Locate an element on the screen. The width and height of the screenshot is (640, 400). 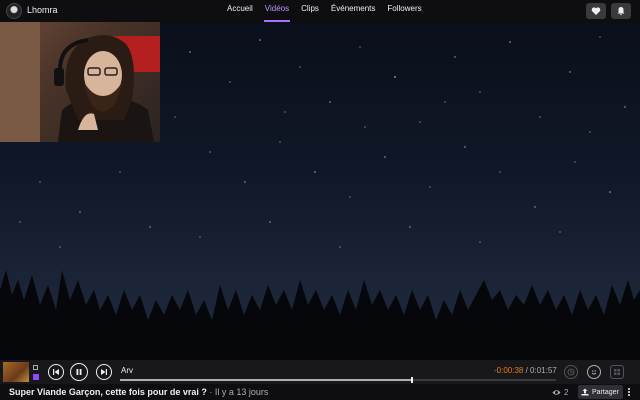
more-options-button is located at coordinates (629, 392).